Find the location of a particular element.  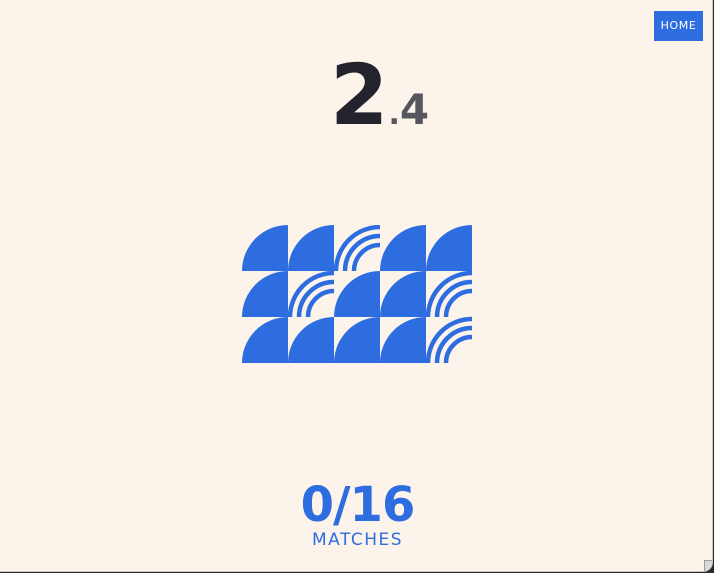

tile-r2-c4 is located at coordinates (449, 340).